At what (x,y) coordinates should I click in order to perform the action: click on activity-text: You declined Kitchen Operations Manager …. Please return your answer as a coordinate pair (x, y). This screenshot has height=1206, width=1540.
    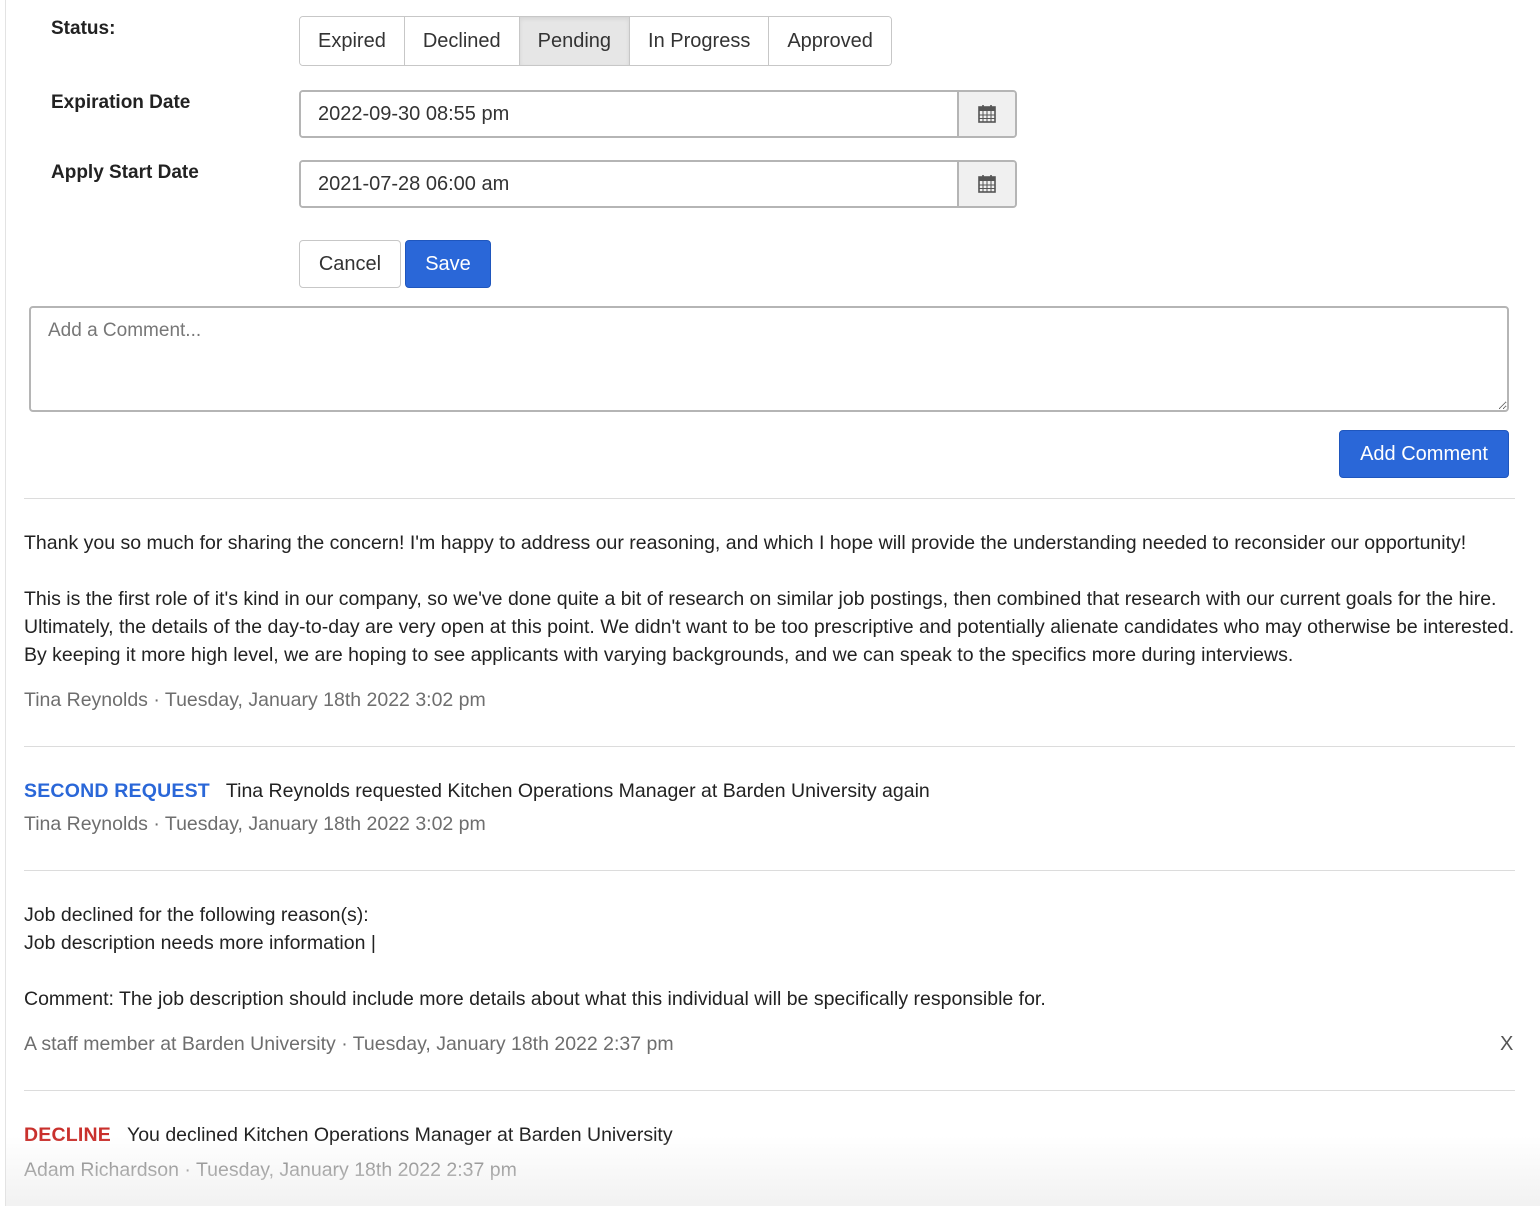
    Looking at the image, I should click on (400, 1135).